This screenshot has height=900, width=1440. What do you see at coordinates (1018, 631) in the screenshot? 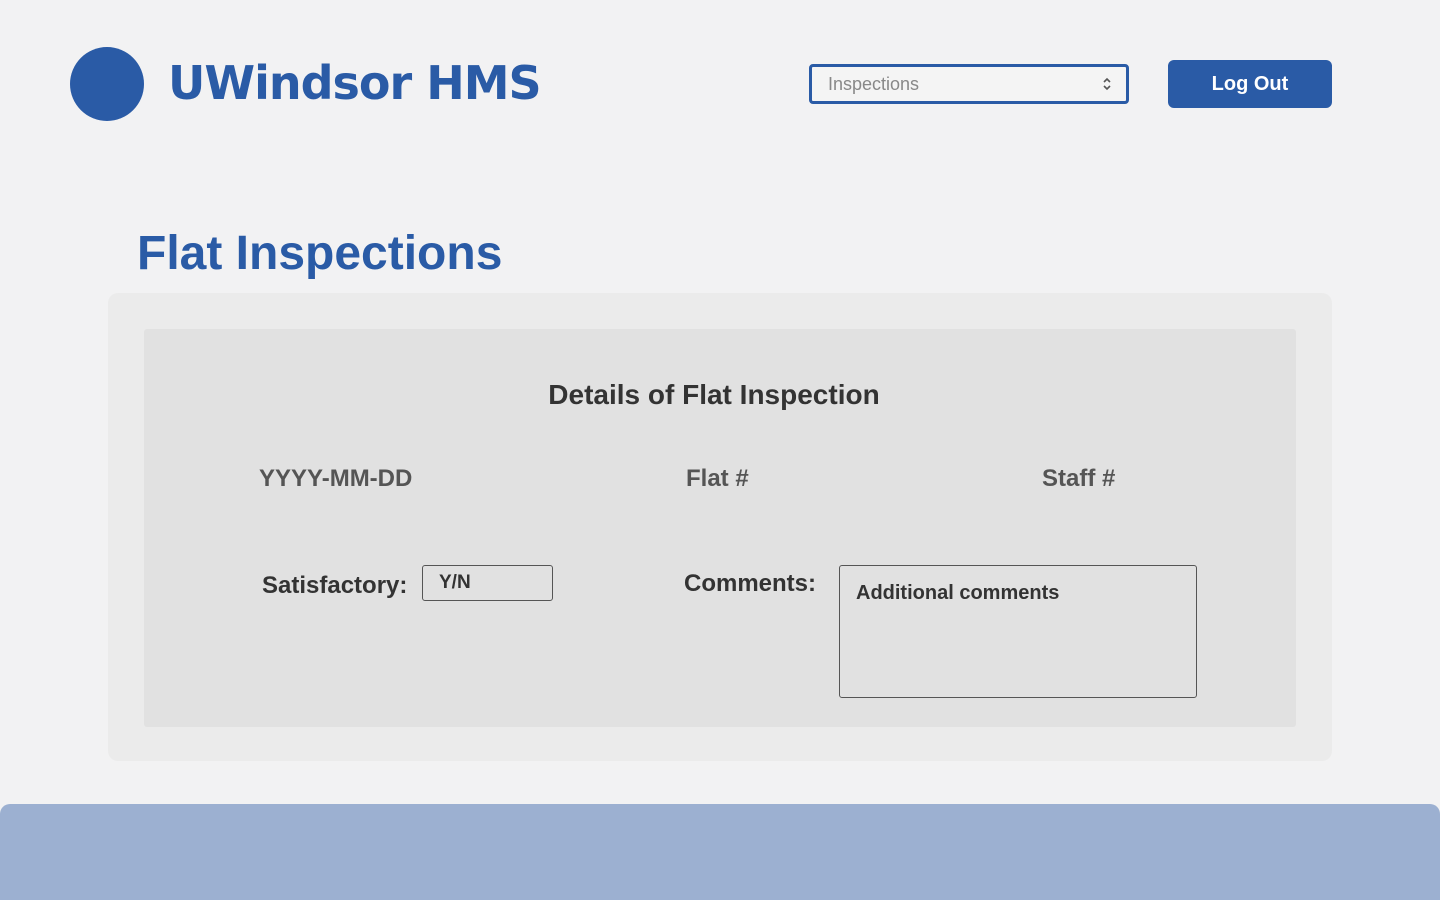
I see `comments-textarea: Additional comments` at bounding box center [1018, 631].